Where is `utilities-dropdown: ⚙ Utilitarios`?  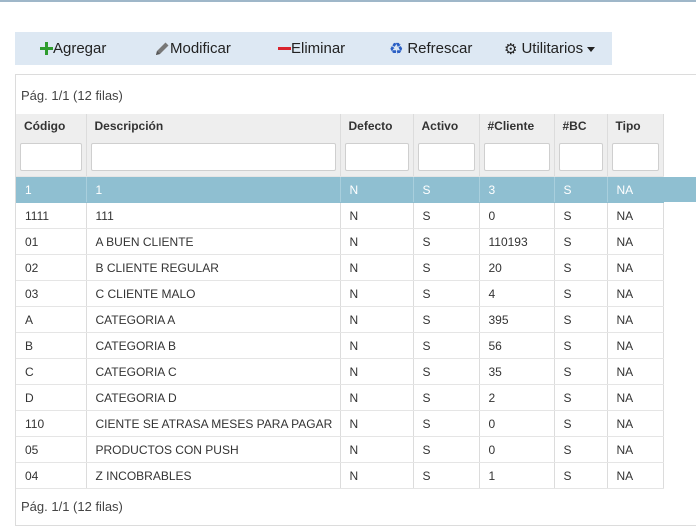 utilities-dropdown: ⚙ Utilitarios is located at coordinates (550, 48).